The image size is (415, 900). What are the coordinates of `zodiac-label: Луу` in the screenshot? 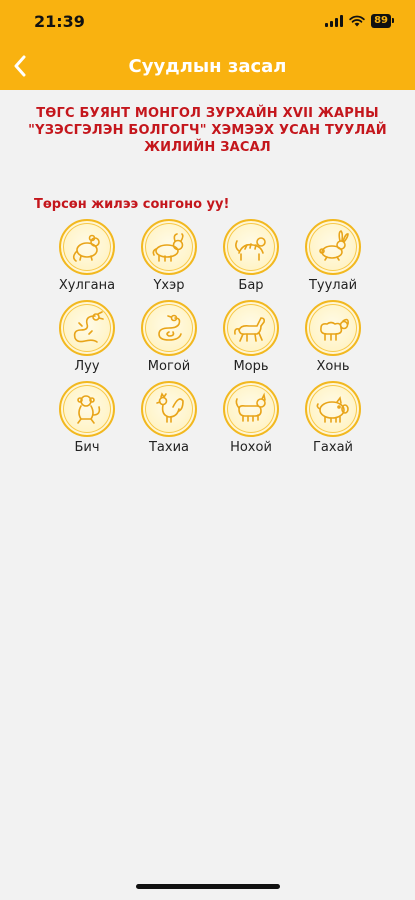 It's located at (87, 366).